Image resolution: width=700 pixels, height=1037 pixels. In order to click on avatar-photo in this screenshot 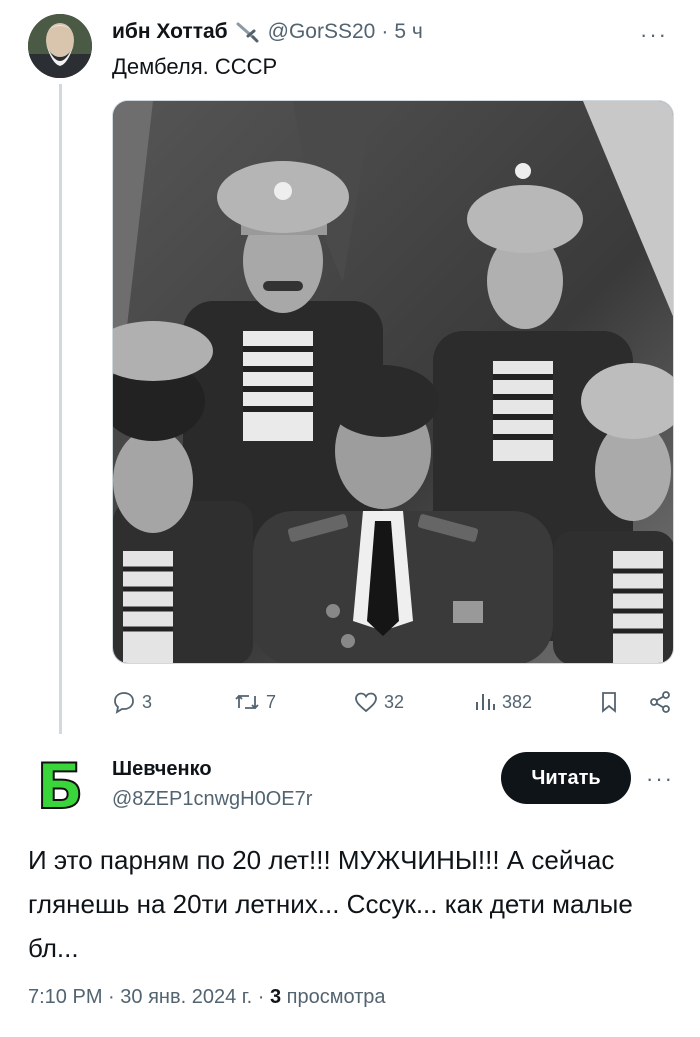, I will do `click(60, 46)`.